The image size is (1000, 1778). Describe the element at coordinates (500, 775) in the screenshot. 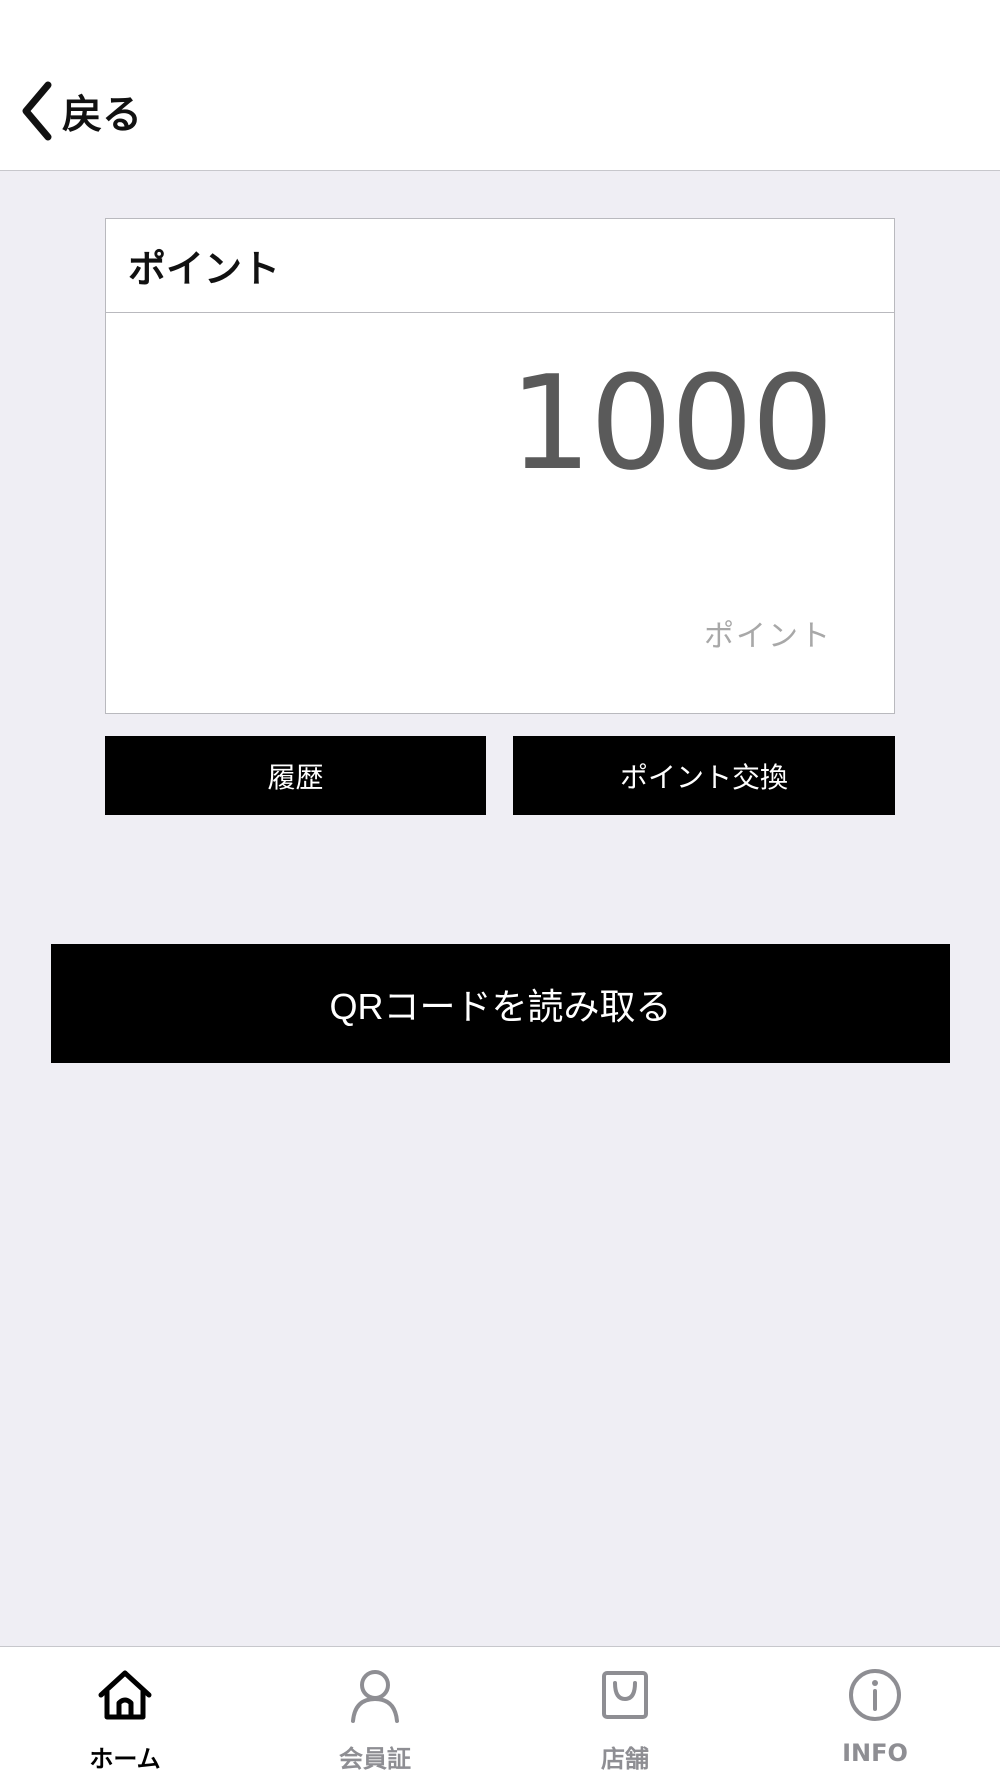

I see `action-button-row: 履歴 ポイント交換` at that location.